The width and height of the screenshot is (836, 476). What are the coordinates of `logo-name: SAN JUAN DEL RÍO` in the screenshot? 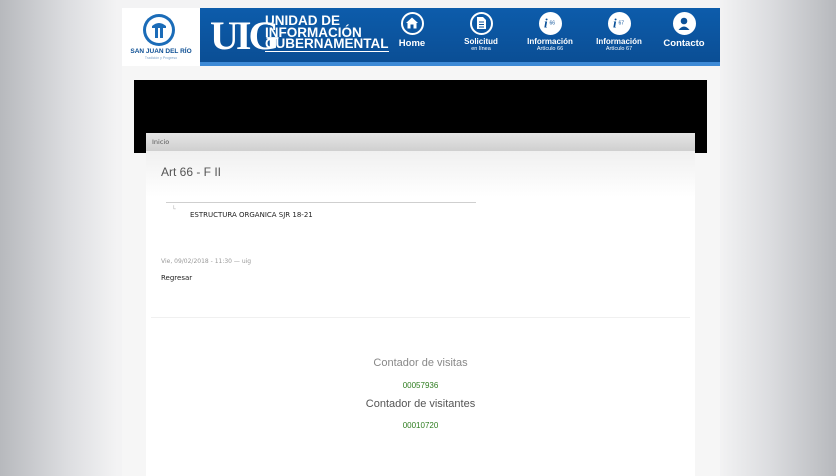 It's located at (161, 51).